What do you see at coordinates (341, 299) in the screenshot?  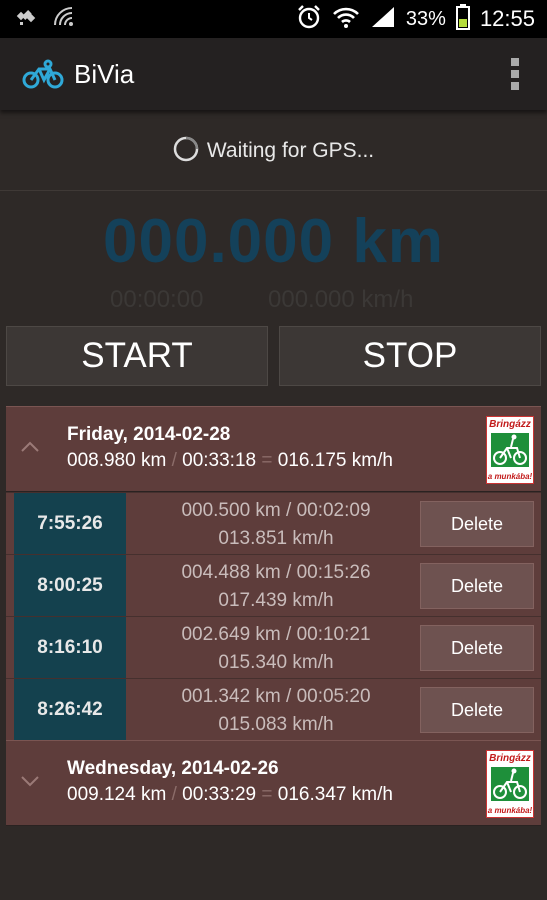 I see `speed-readout: 000.000 km/h` at bounding box center [341, 299].